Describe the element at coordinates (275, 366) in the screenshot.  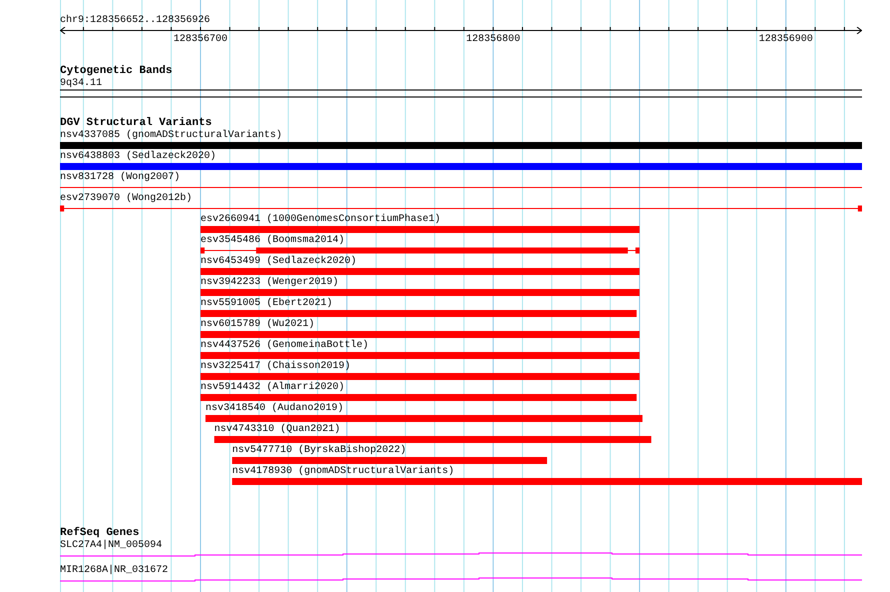
I see `variant-label: nsv3225417 (Chaisson2019)` at that location.